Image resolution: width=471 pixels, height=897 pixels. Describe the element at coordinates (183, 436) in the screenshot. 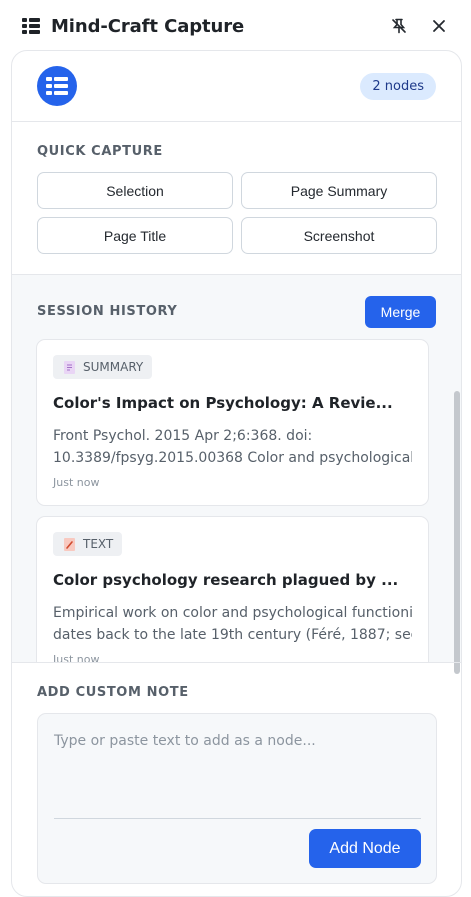

I see `card-preview-line: Front Psychol. 2015 Apr 2;6:368. doi:` at that location.